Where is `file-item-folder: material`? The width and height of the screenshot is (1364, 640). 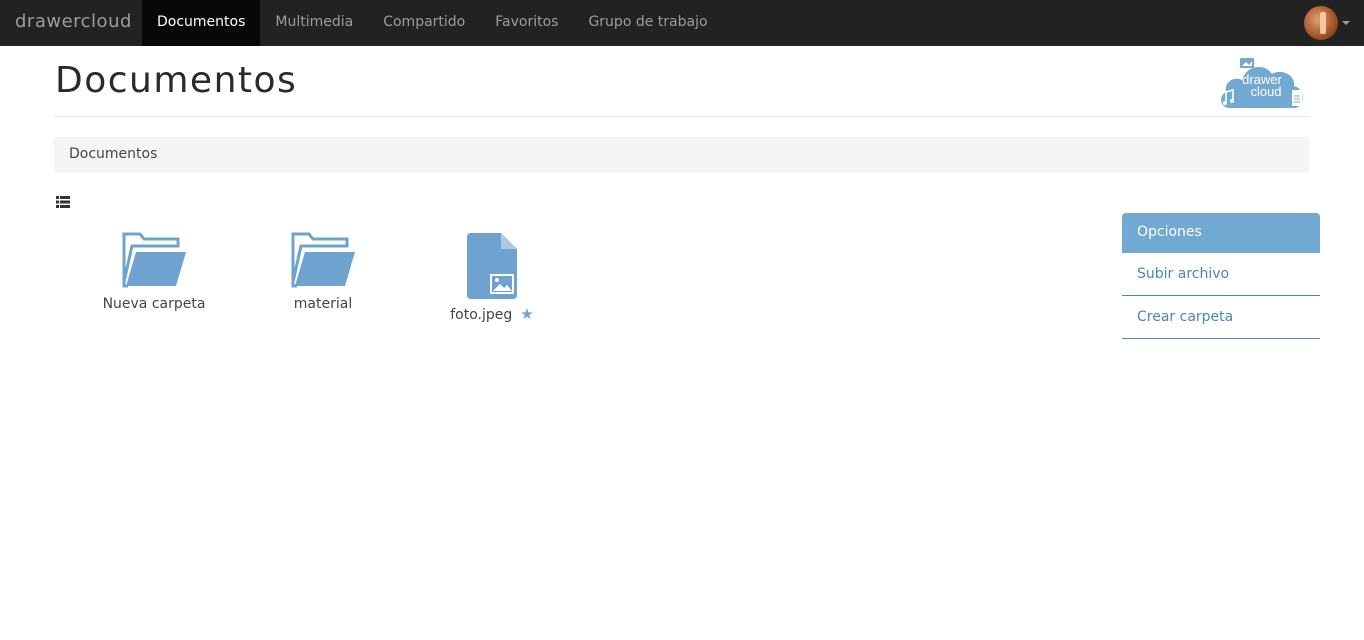
file-item-folder: material is located at coordinates (323, 271).